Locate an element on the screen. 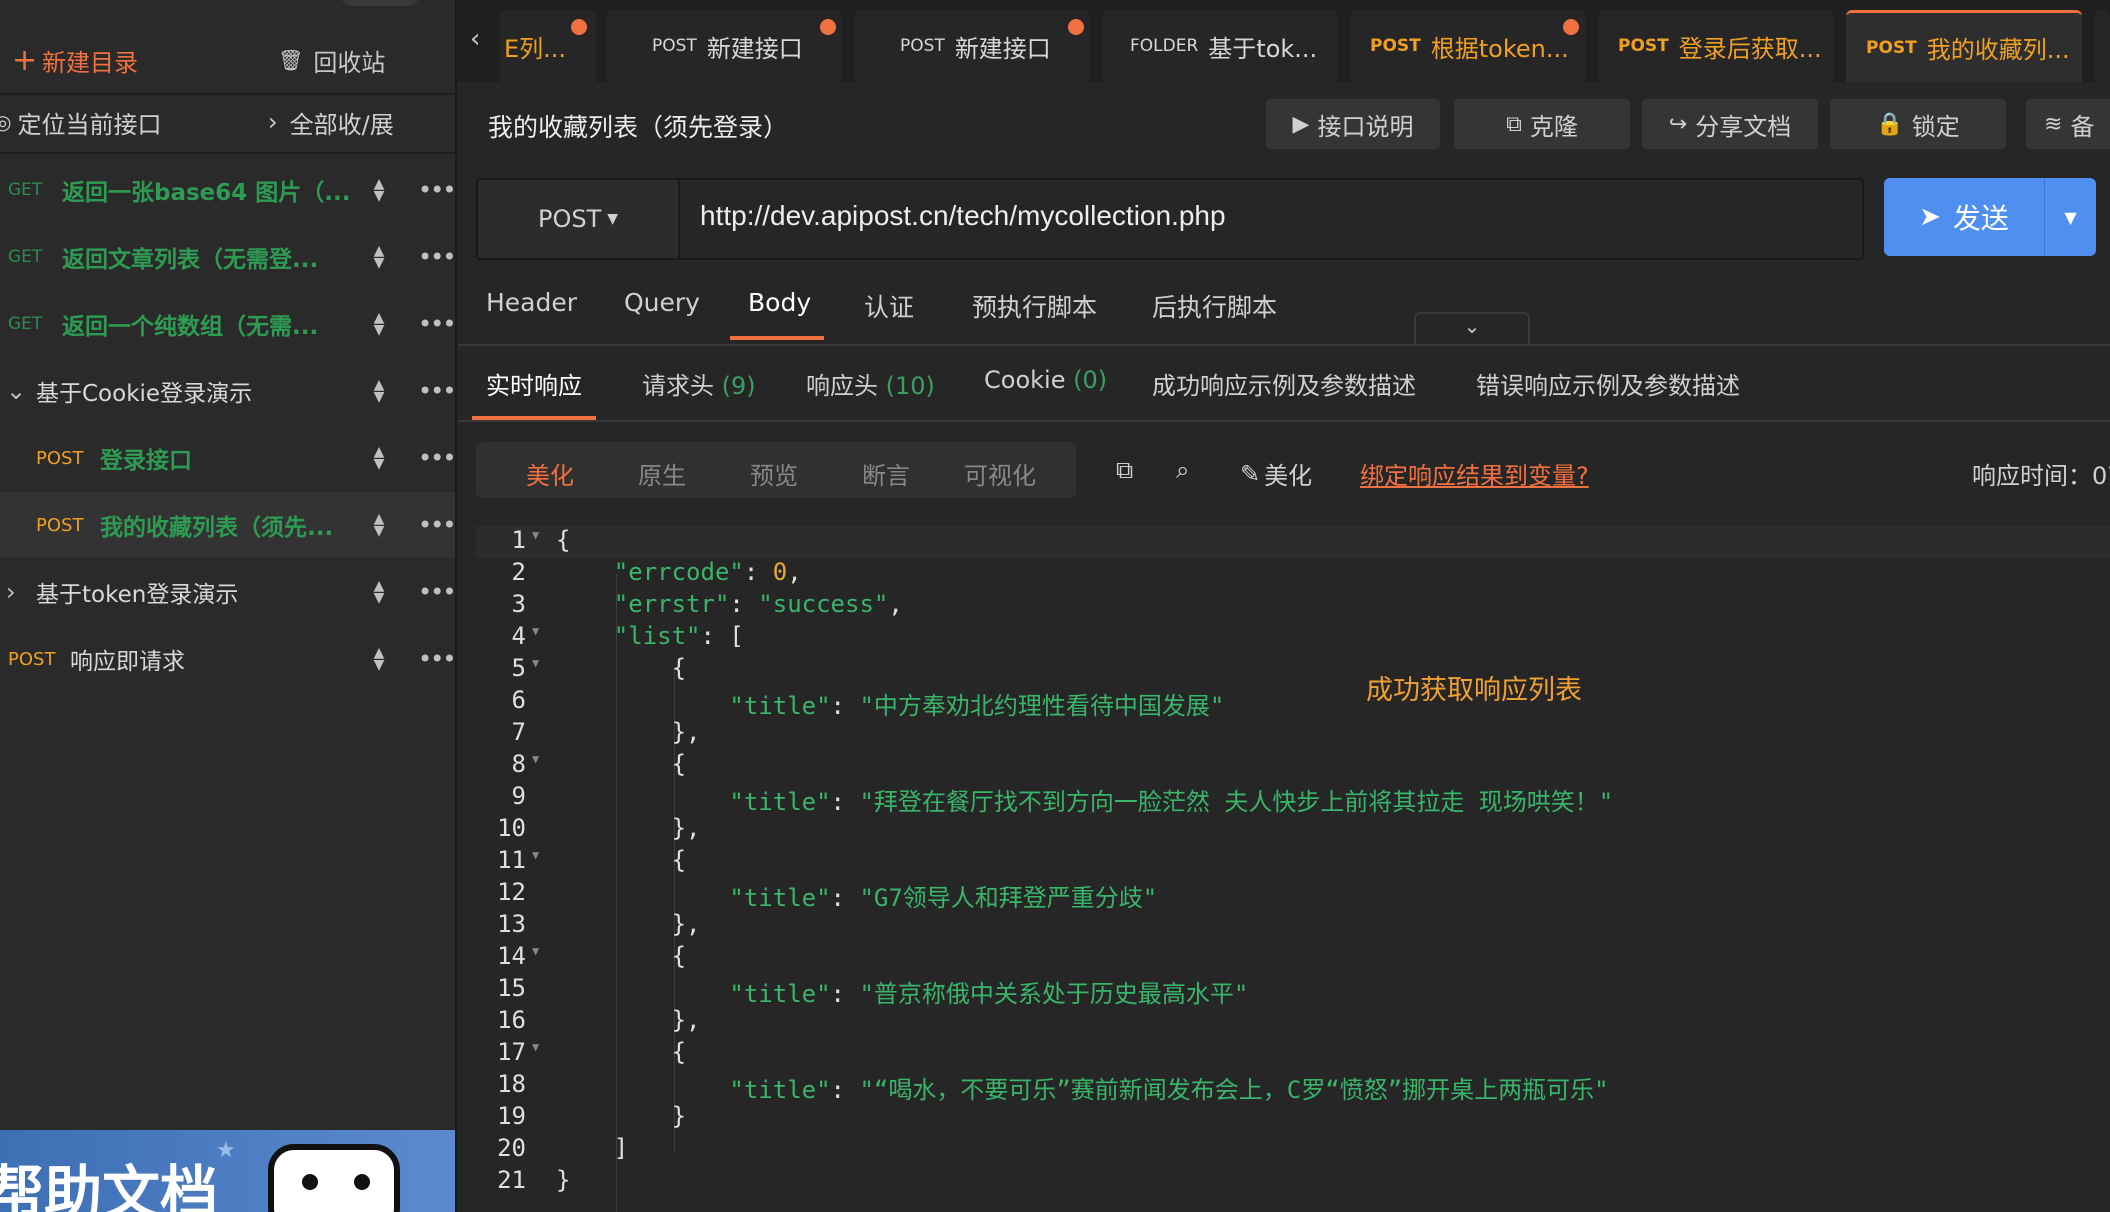  code-line: 13 }, is located at coordinates (599, 924).